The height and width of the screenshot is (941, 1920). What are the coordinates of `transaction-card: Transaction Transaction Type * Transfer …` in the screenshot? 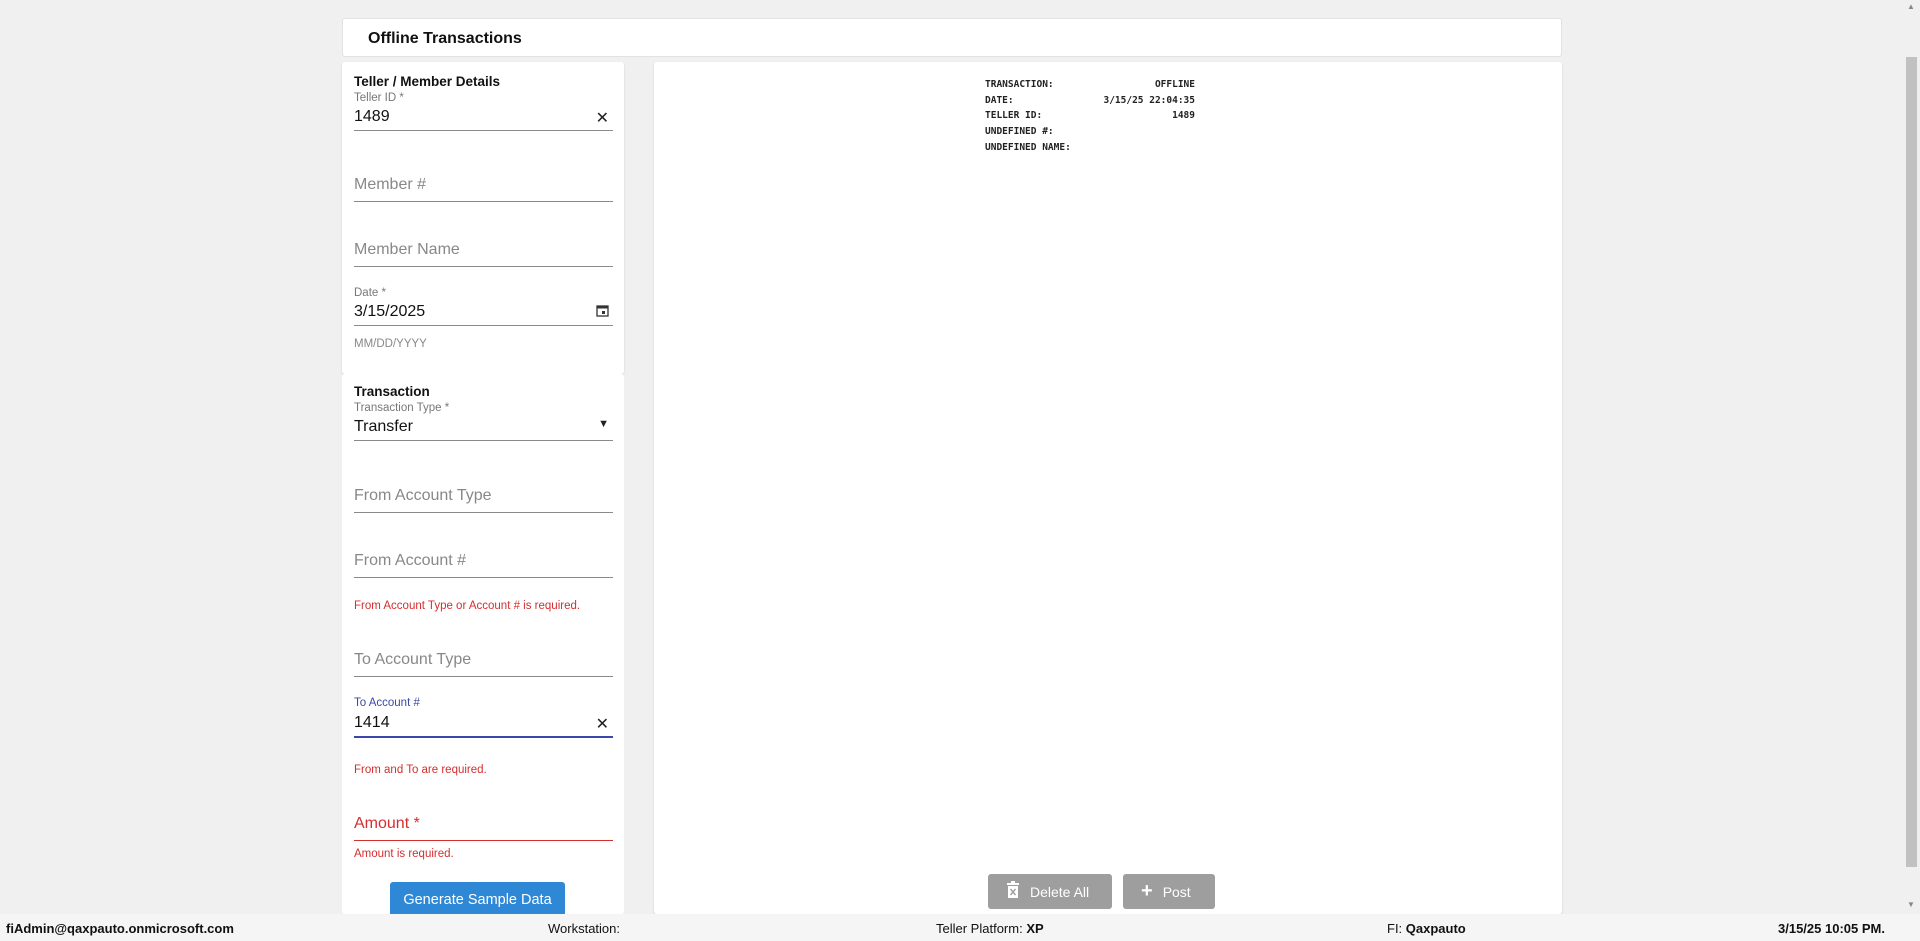 It's located at (483, 646).